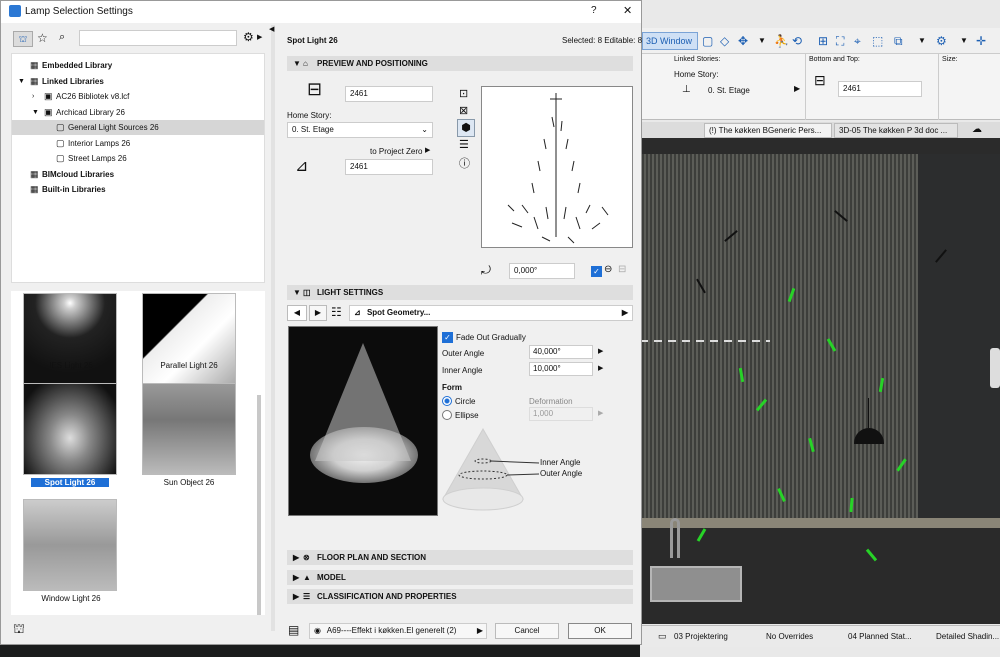 This screenshot has width=1000, height=657. I want to click on library-tree-item: ▼ ▣ Archicad Library 26, so click(138, 112).